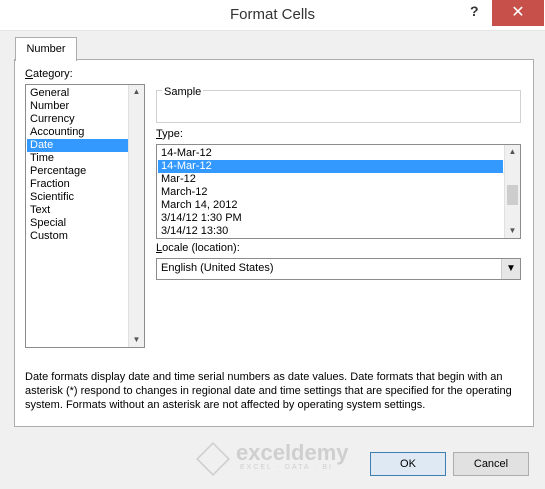  I want to click on type-scrollbar: ▲ ▼, so click(512, 191).